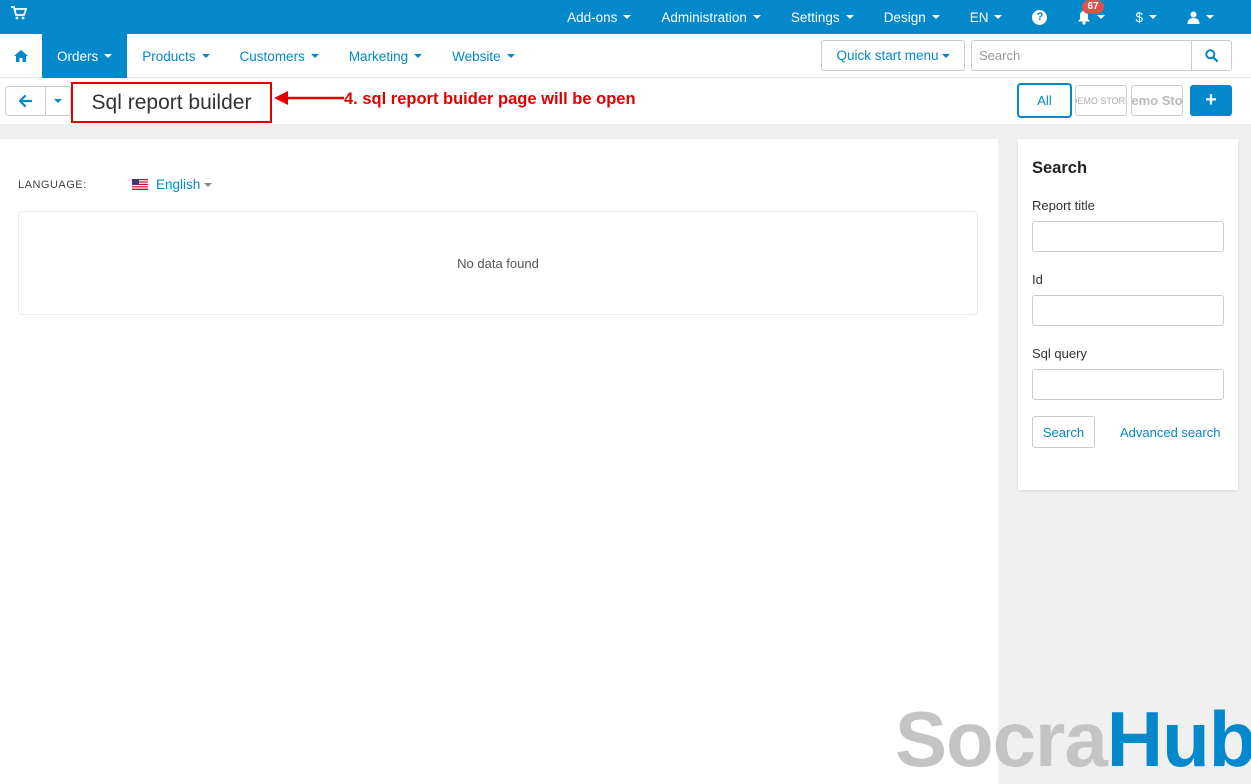 This screenshot has width=1251, height=784. Describe the element at coordinates (169, 56) in the screenshot. I see `menu-item-label: Products` at that location.